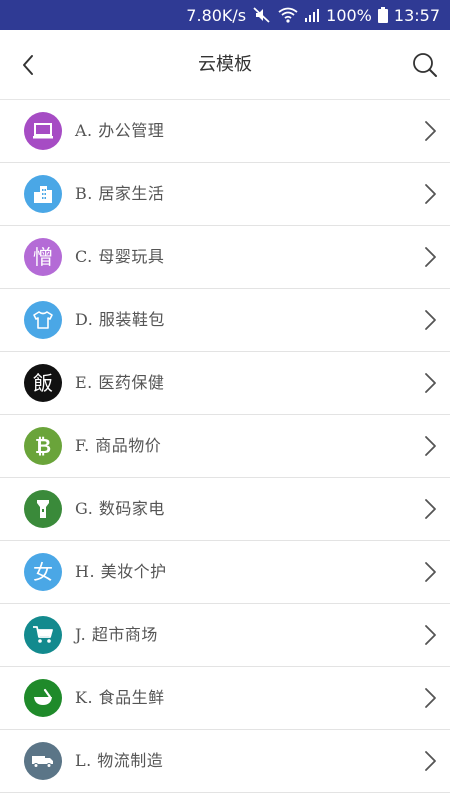 The image size is (450, 800). Describe the element at coordinates (416, 15) in the screenshot. I see `clock: 13:57` at that location.